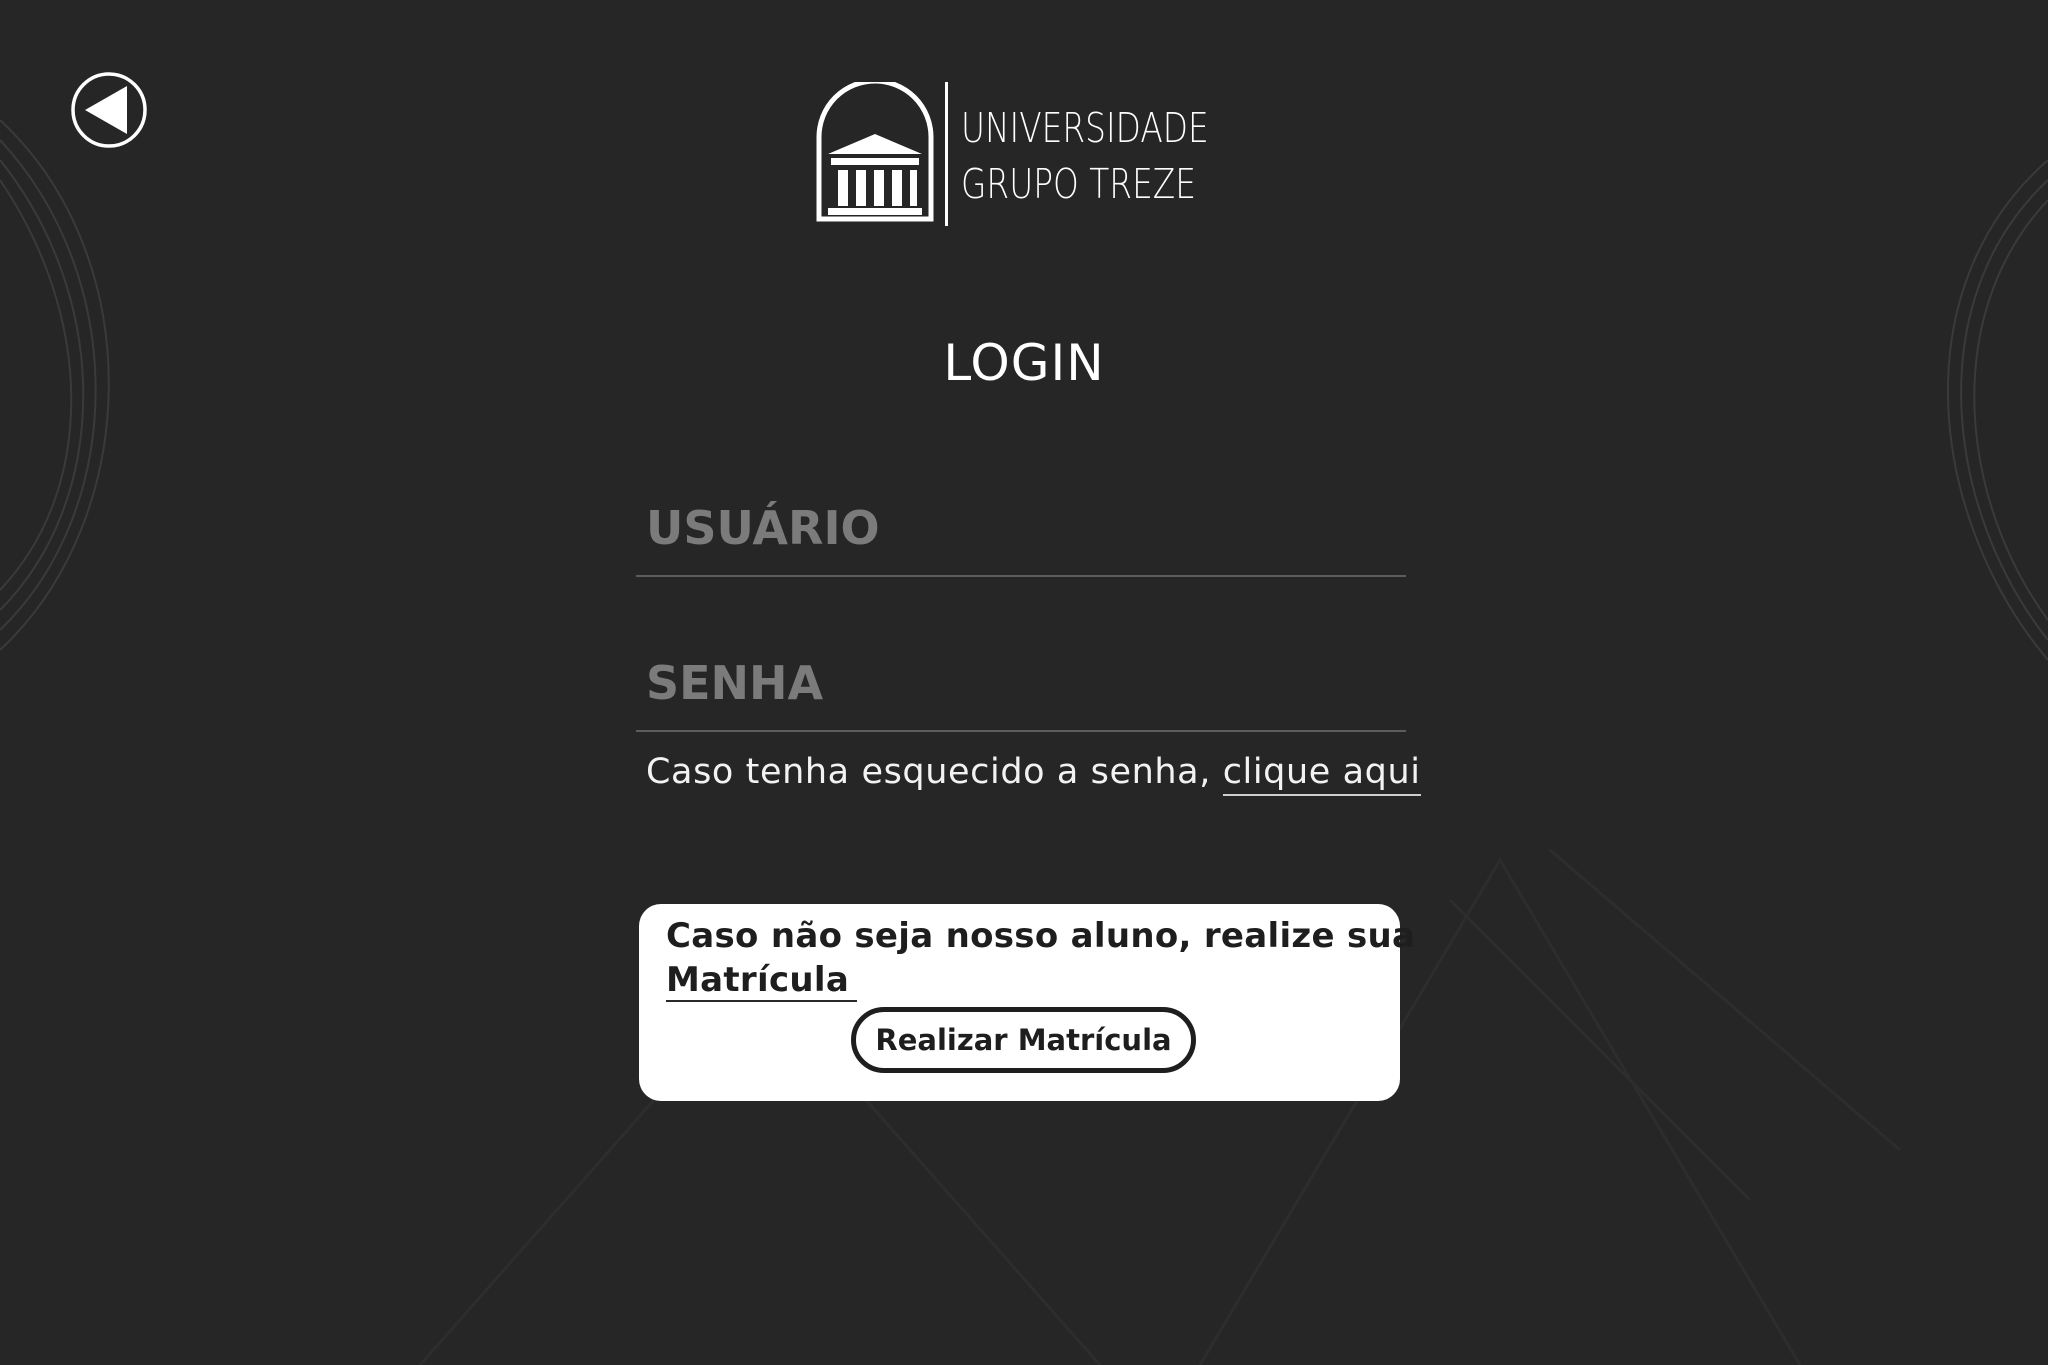  I want to click on university-name-line2: GRUPO TREZE, so click(1078, 184).